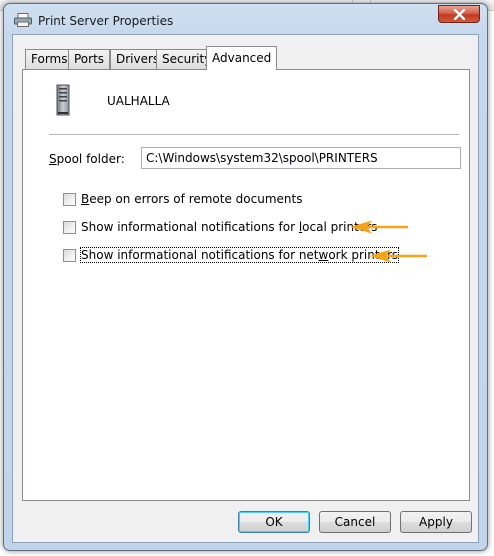 The height and width of the screenshot is (556, 494). I want to click on cancel-button: Cancel, so click(355, 522).